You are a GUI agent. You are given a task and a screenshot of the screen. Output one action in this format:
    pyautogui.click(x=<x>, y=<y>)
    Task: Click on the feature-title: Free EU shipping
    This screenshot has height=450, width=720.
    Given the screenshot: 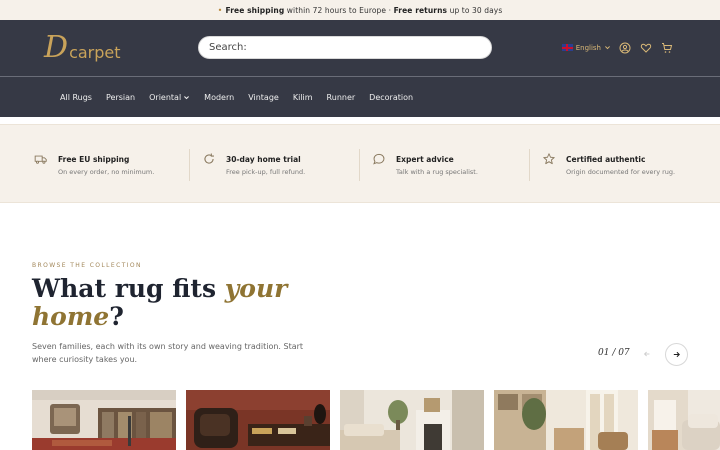 What is the action you would take?
    pyautogui.click(x=94, y=159)
    